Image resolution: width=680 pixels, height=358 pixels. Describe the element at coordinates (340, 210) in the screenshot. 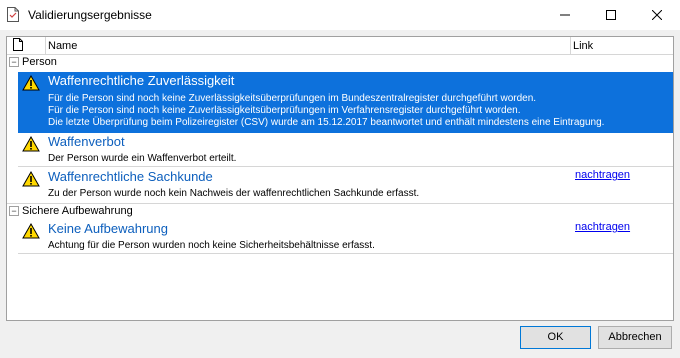

I see `group-row-sichere-aufbewahrung: − Sichere Aufbewahrung` at that location.